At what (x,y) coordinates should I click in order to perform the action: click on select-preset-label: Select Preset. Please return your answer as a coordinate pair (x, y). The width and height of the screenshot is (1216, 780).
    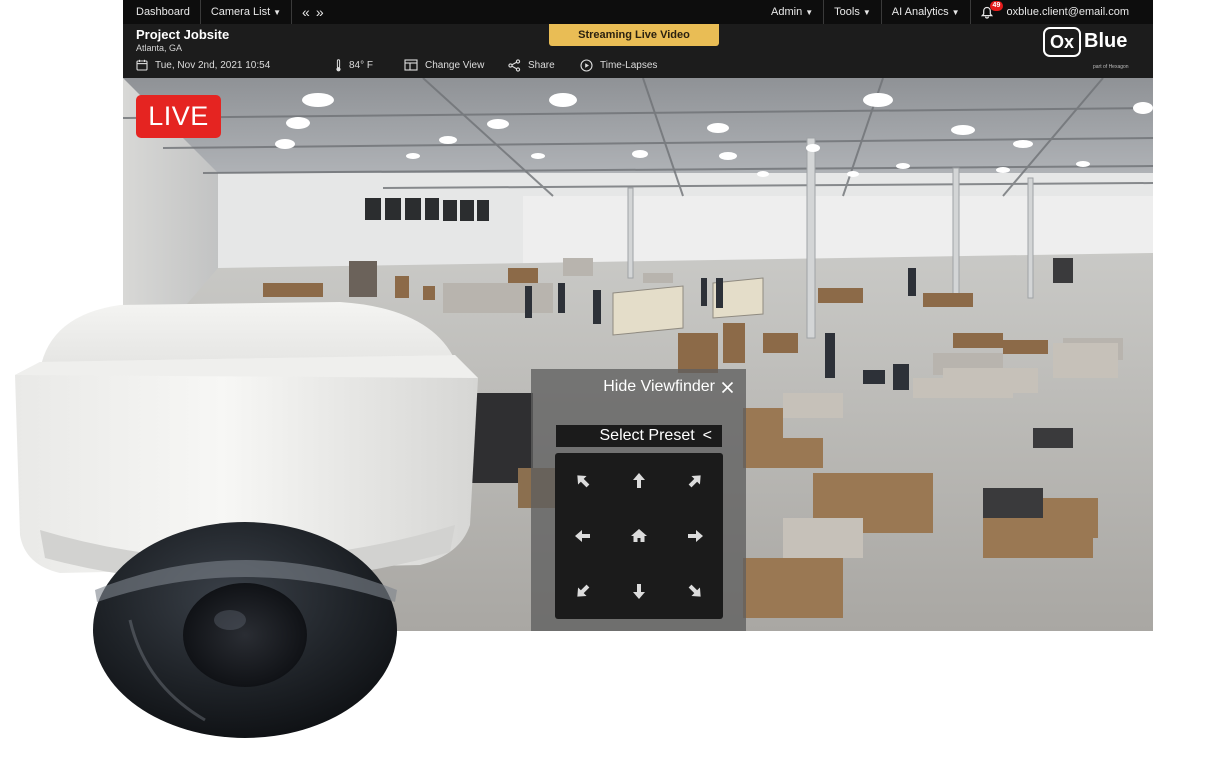
    Looking at the image, I should click on (647, 435).